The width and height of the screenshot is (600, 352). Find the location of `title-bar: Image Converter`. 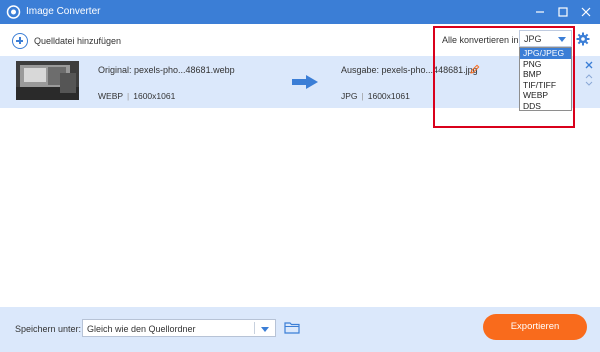

title-bar: Image Converter is located at coordinates (300, 12).